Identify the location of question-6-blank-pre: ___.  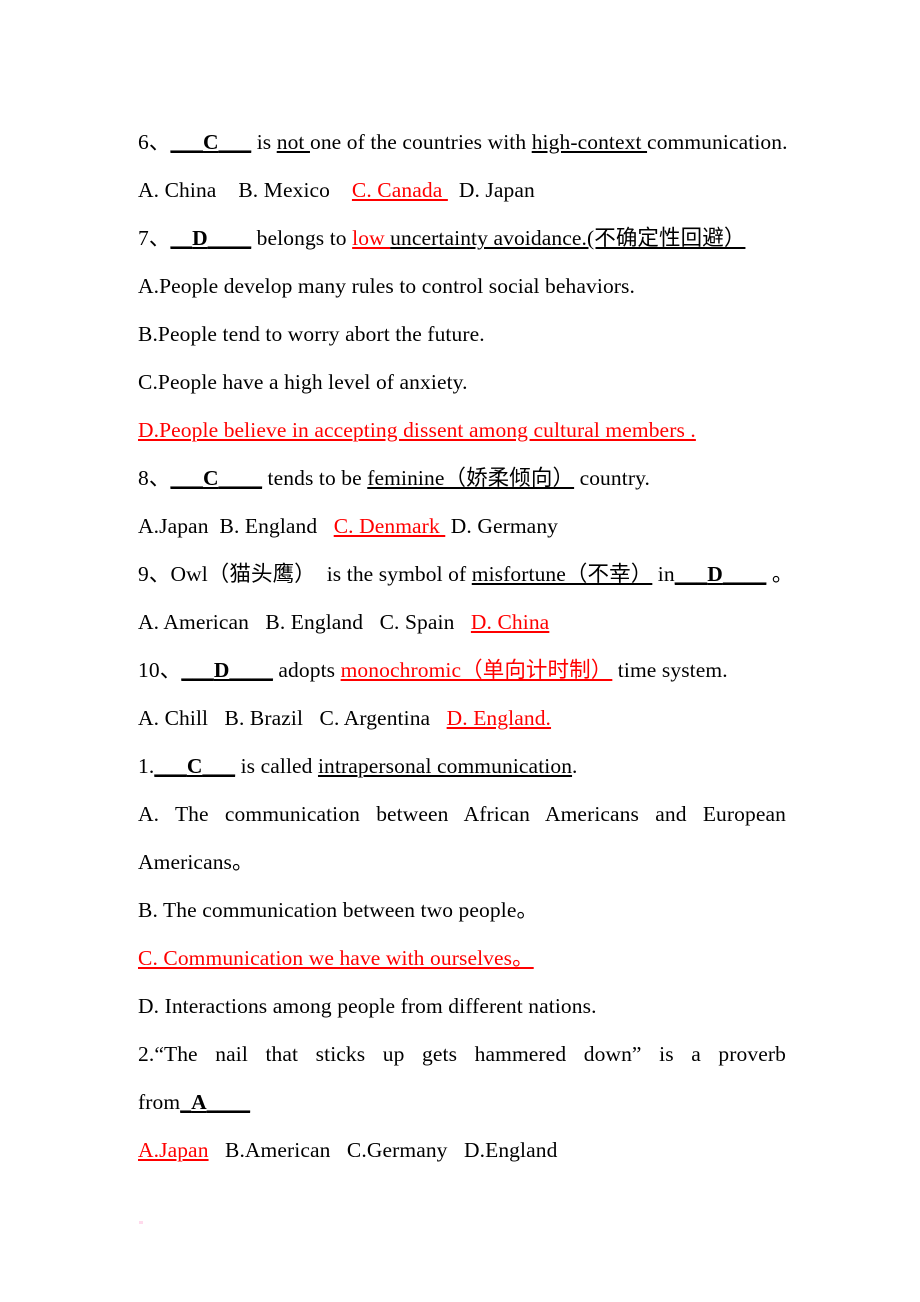
(187, 142).